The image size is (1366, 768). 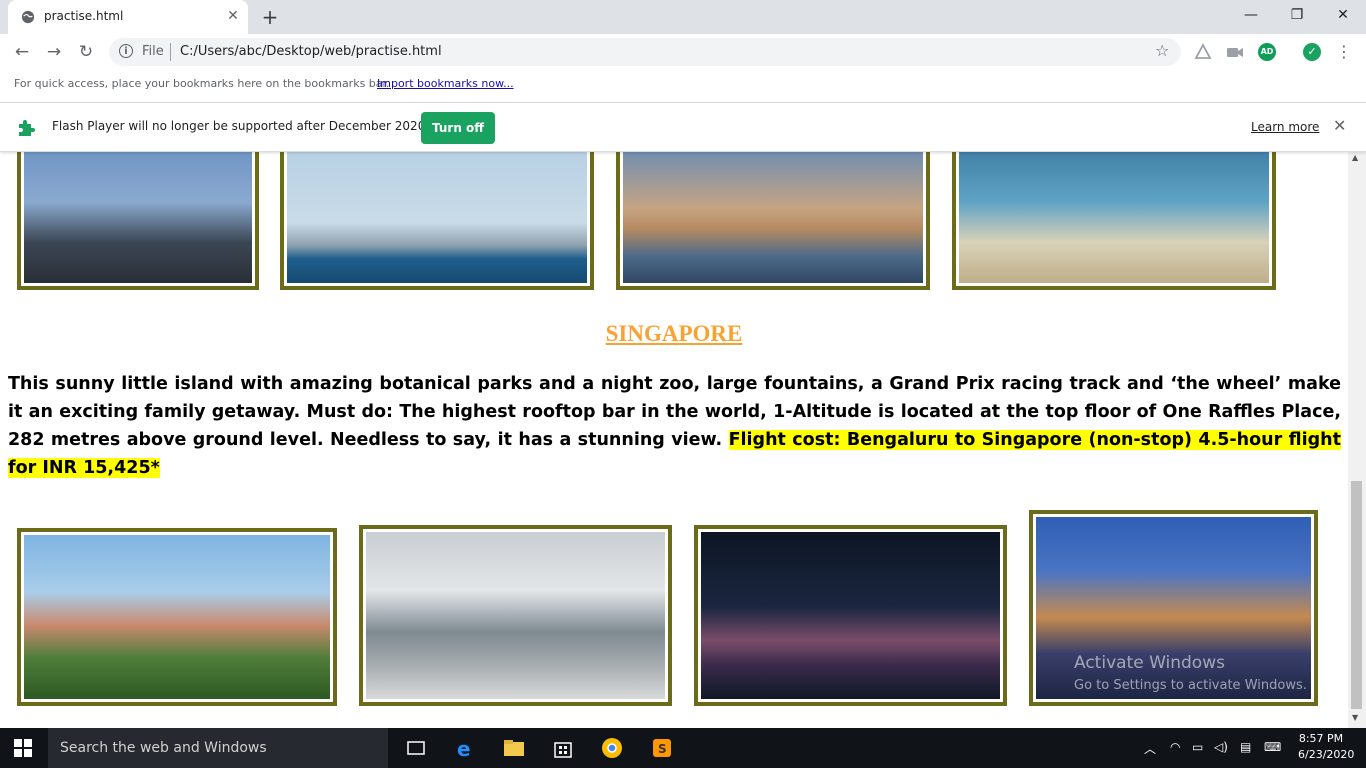 I want to click on store-icon, so click(x=563, y=748).